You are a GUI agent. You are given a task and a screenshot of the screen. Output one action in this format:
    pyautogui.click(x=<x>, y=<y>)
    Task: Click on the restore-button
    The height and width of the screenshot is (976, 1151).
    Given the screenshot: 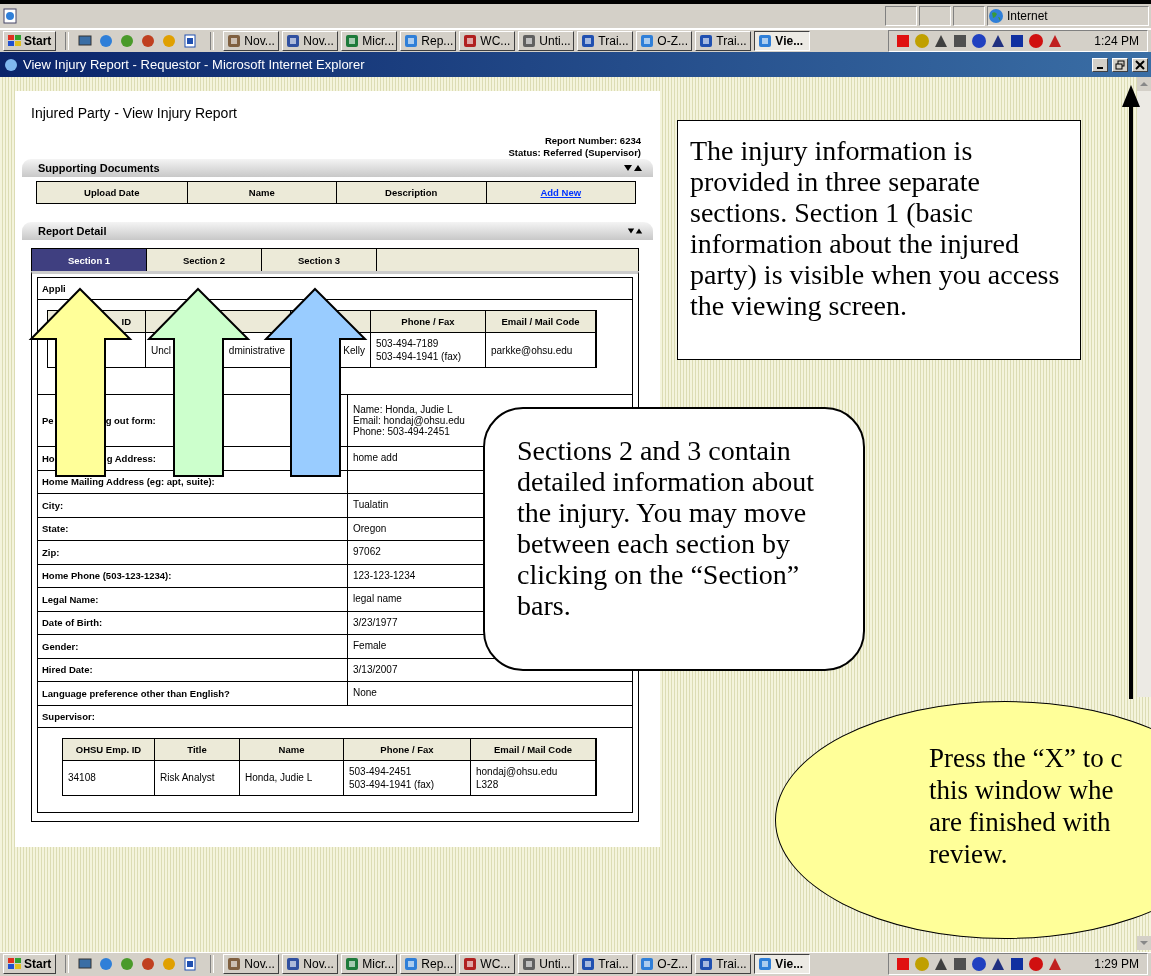 What is the action you would take?
    pyautogui.click(x=1120, y=64)
    